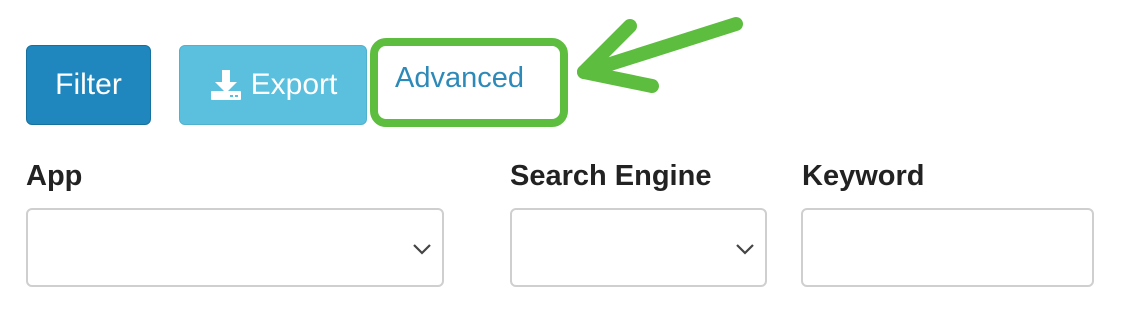 The width and height of the screenshot is (1124, 318). Describe the element at coordinates (611, 176) in the screenshot. I see `search-engine-label: Search Engine` at that location.